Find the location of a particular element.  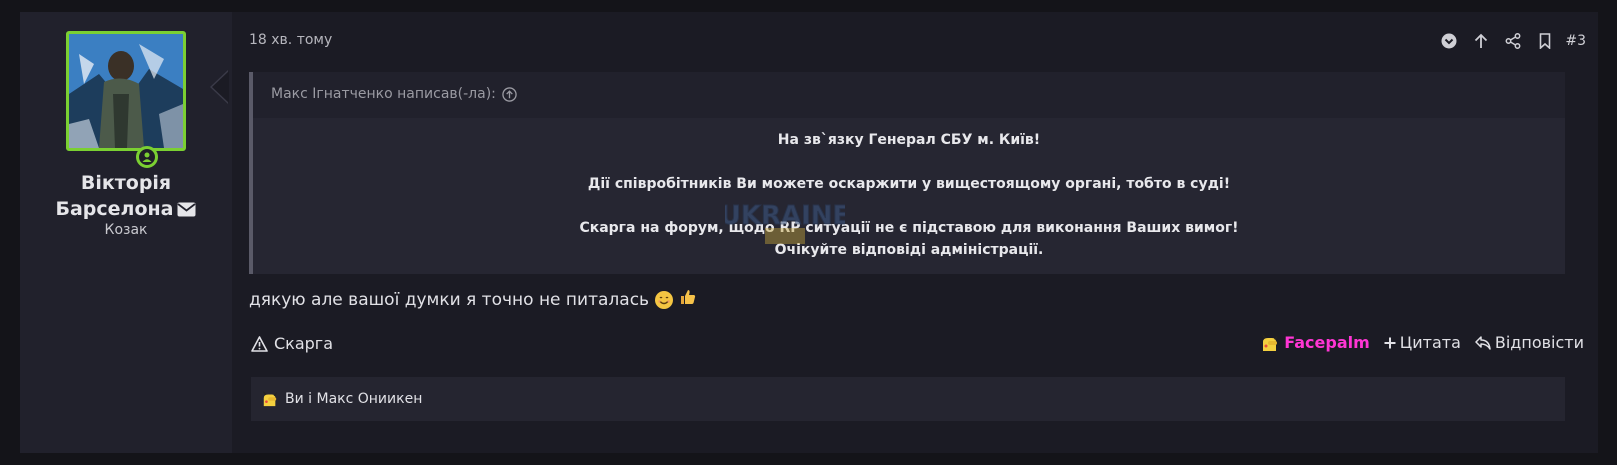

quote-author: Макс Ігнатченко написав(-ла): is located at coordinates (383, 94).